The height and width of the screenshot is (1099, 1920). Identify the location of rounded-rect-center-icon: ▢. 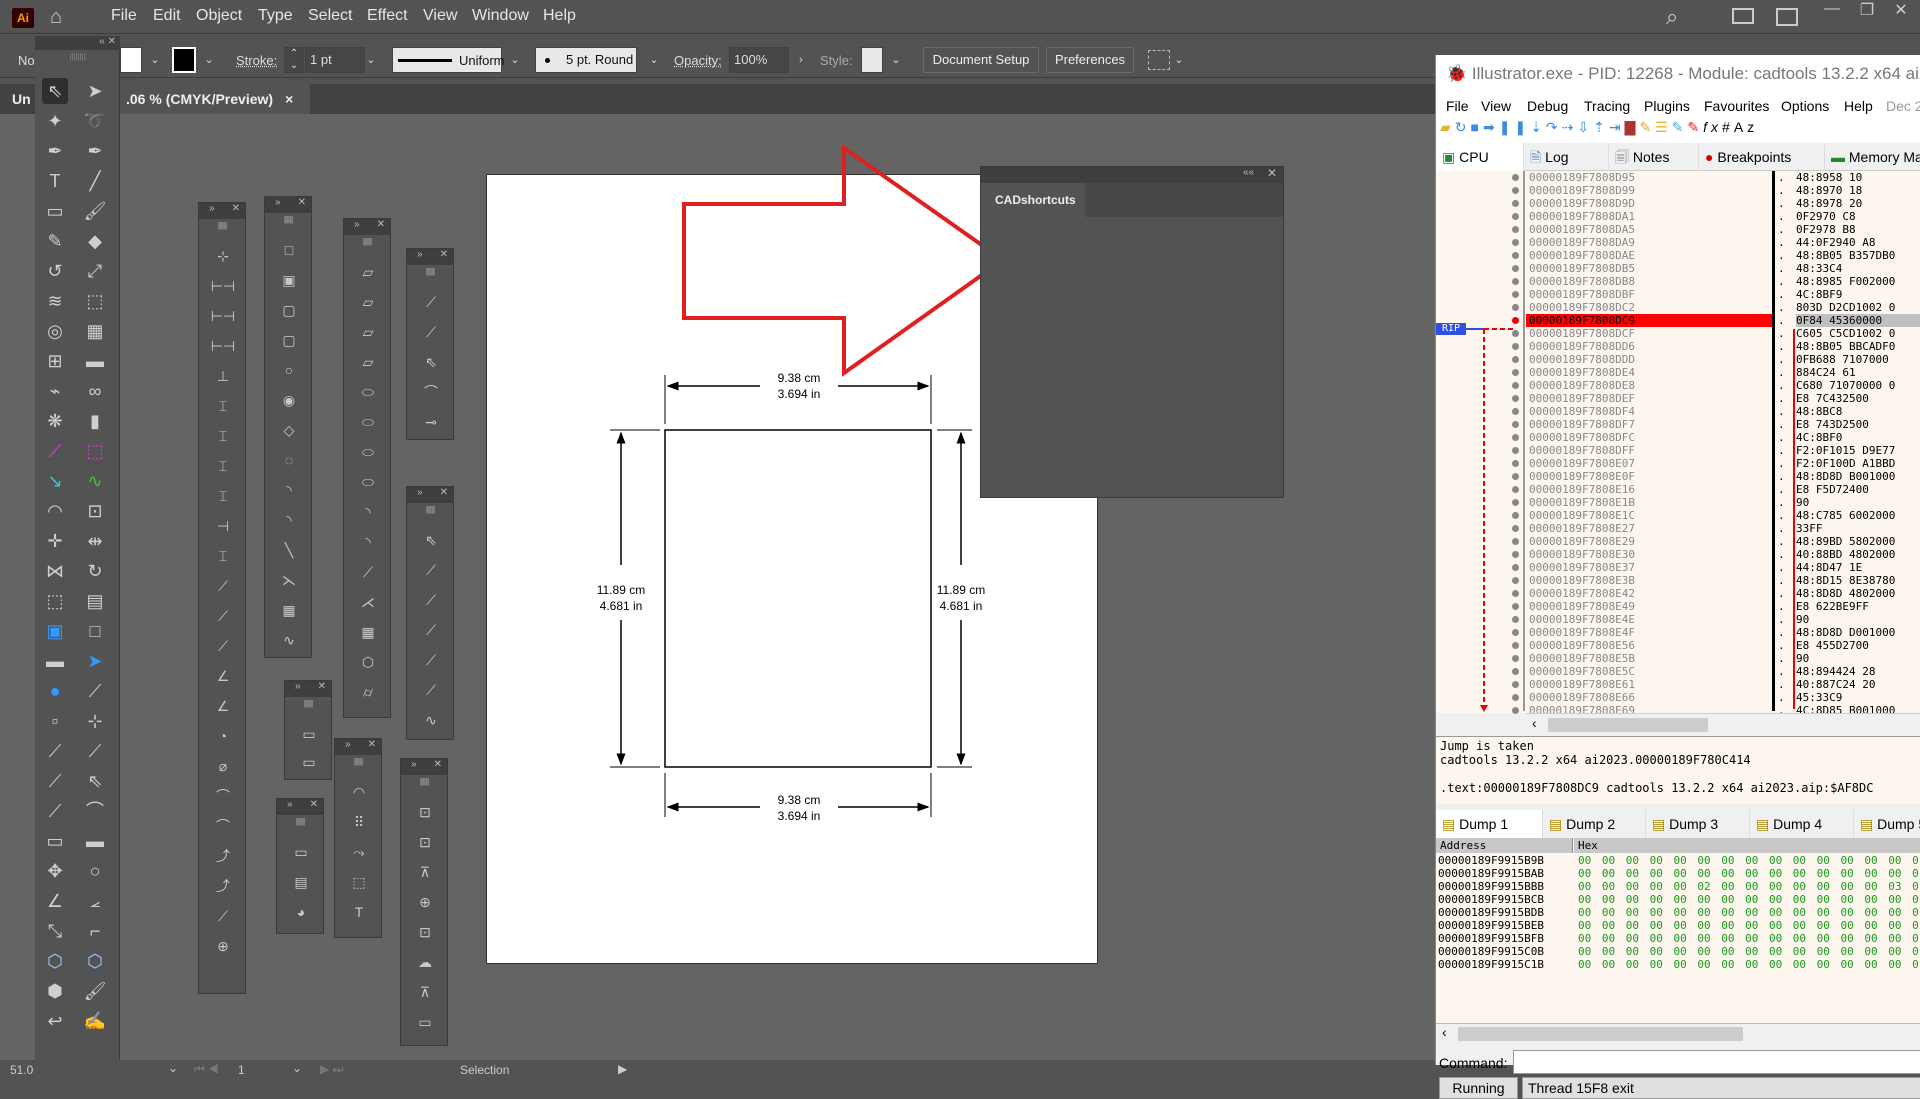
(289, 340).